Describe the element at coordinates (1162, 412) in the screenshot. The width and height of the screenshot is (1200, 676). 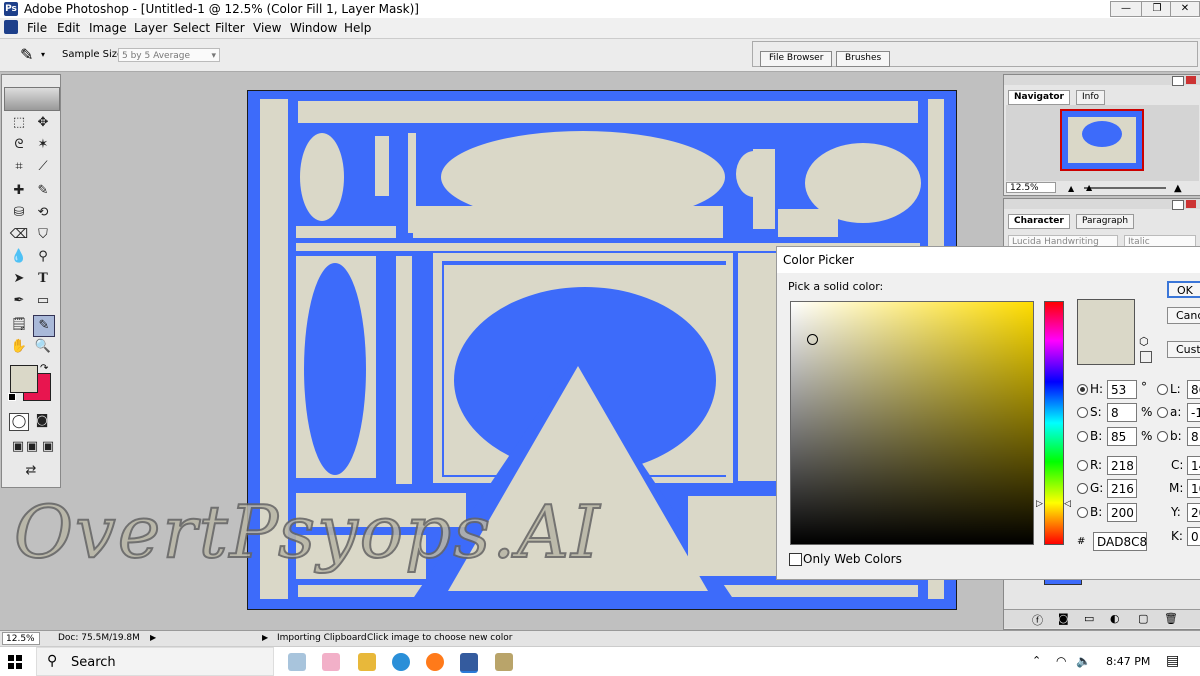
I see `radio-a` at that location.